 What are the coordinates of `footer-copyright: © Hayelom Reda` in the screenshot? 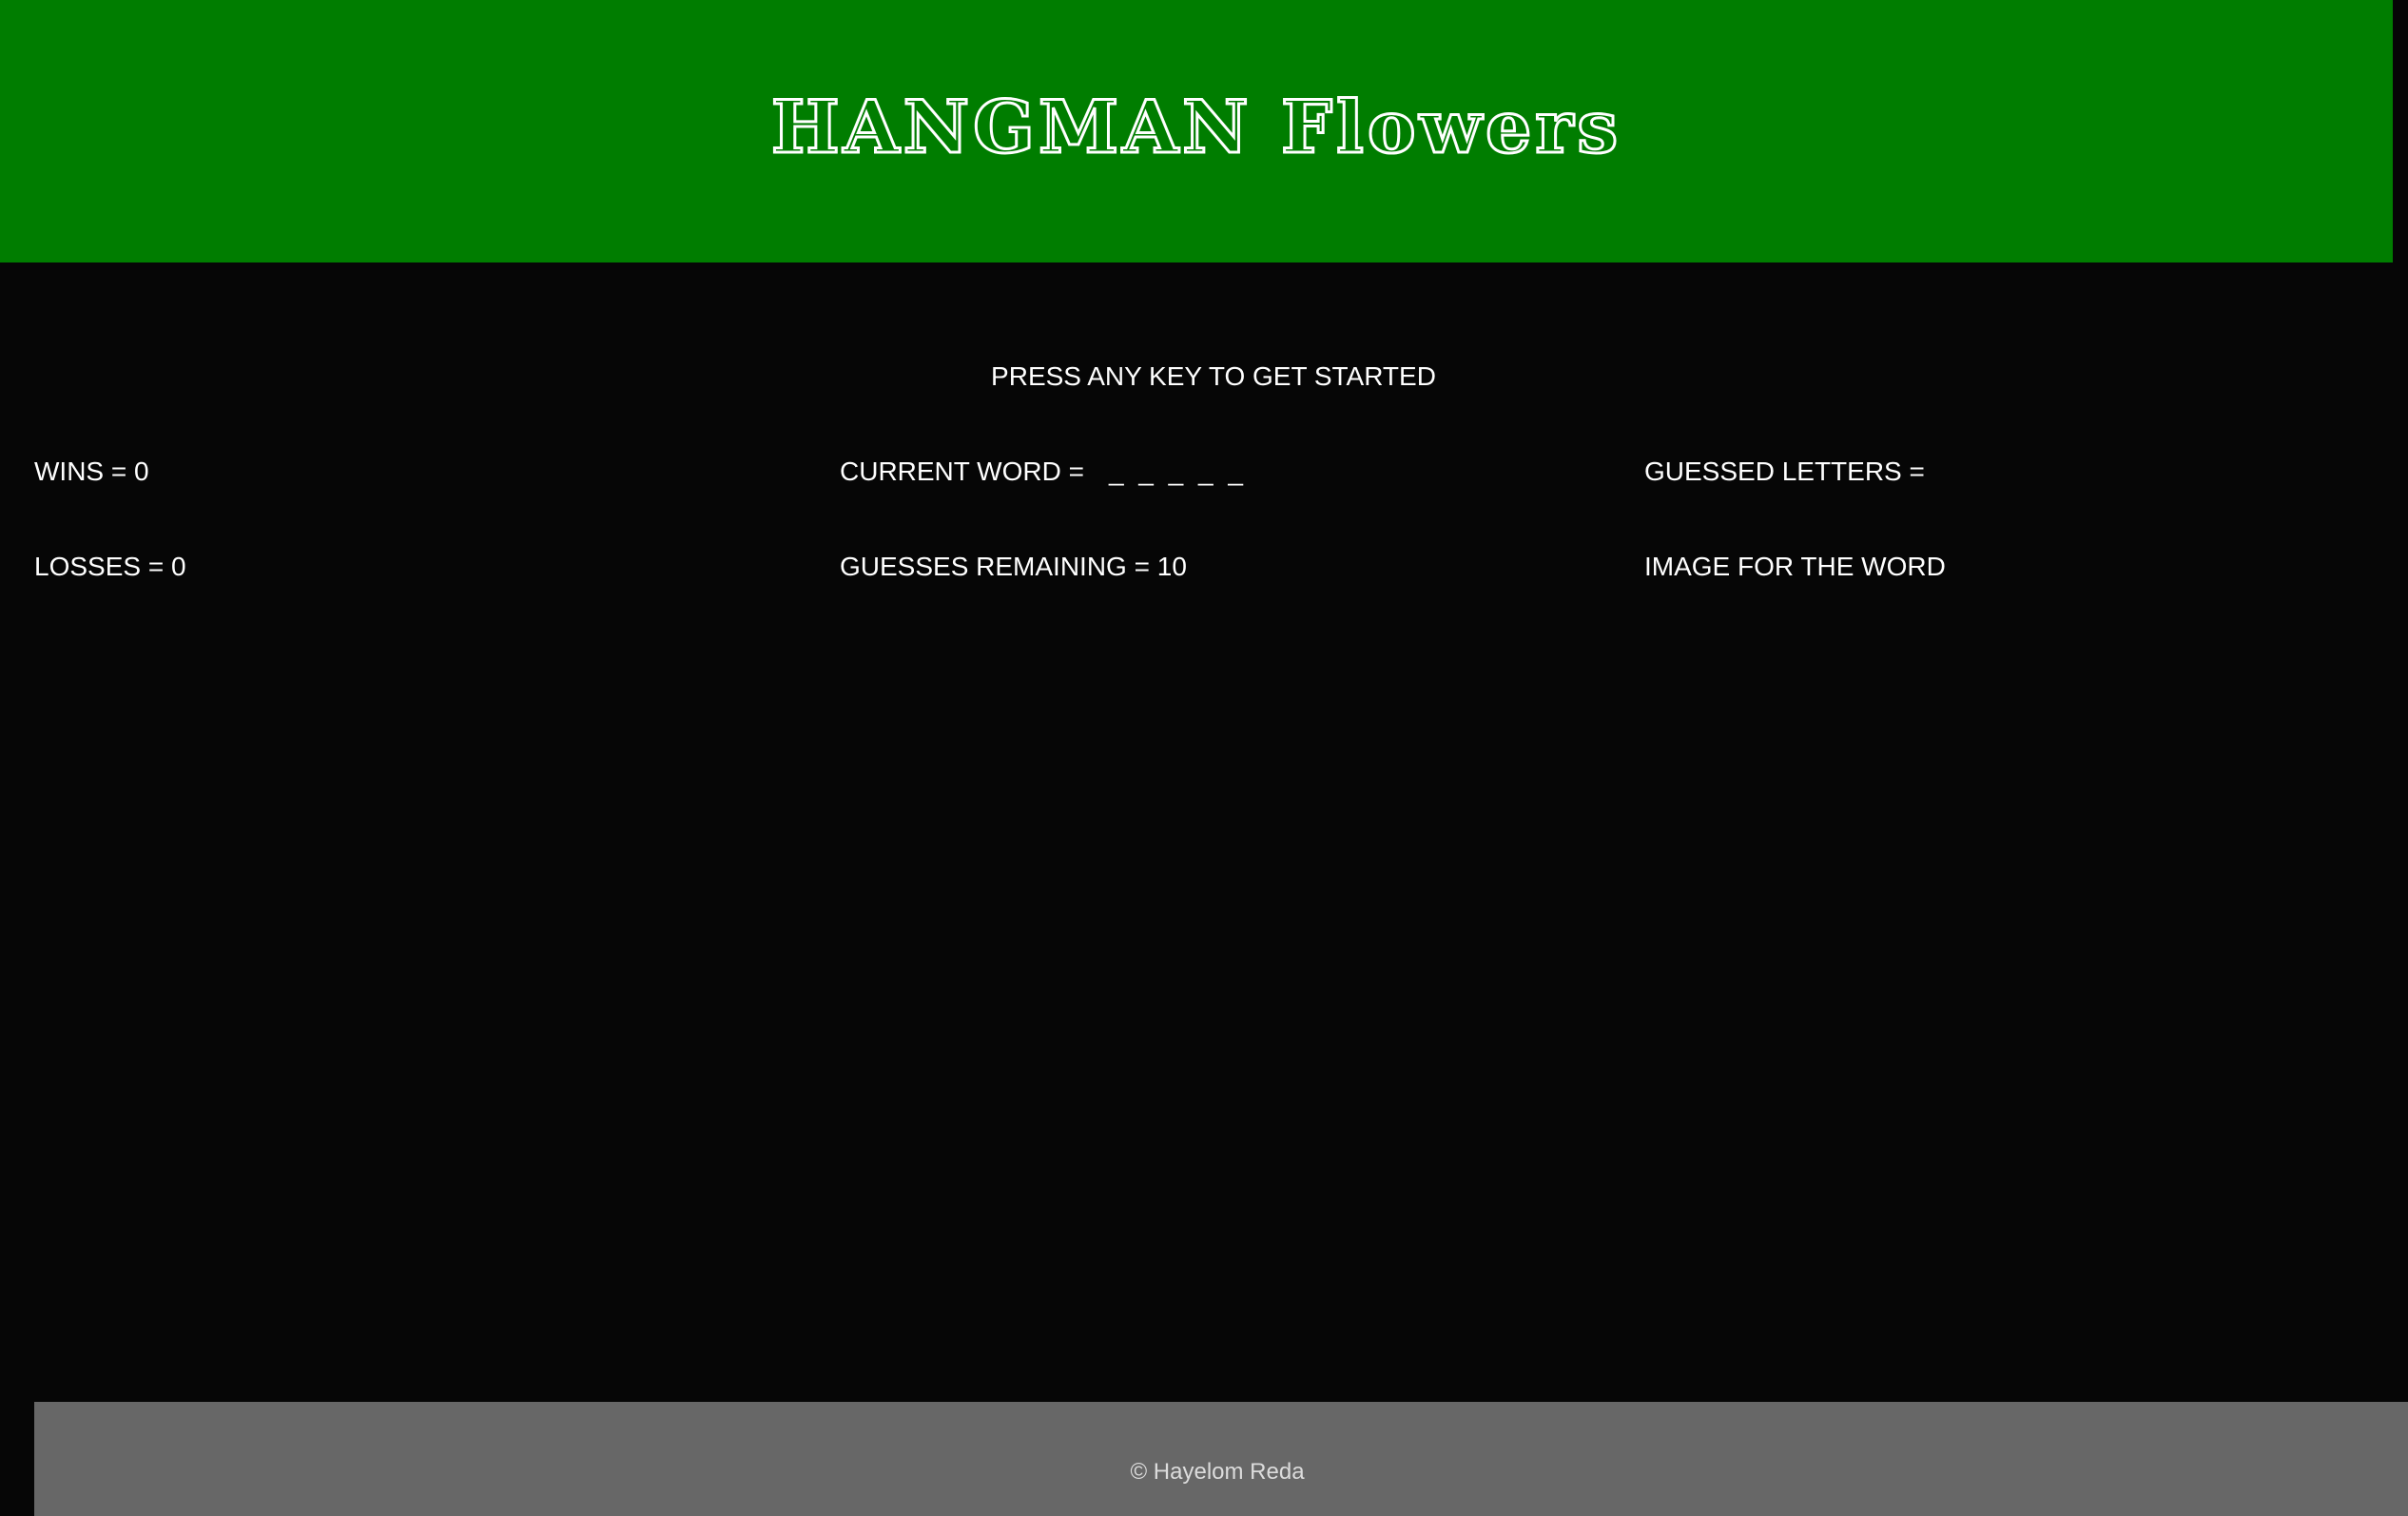 It's located at (1218, 1472).